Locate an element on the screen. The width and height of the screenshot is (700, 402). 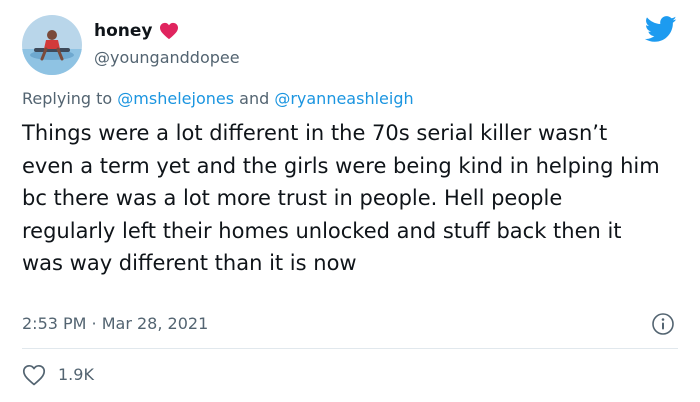
mention-link-1: @mshelejones is located at coordinates (175, 98).